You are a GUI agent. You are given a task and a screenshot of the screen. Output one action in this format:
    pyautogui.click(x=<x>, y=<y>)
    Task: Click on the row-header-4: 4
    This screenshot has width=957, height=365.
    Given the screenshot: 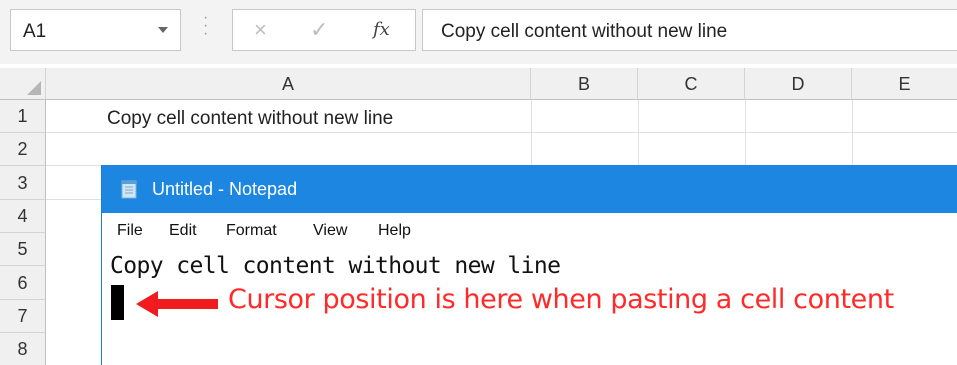 What is the action you would take?
    pyautogui.click(x=23, y=216)
    